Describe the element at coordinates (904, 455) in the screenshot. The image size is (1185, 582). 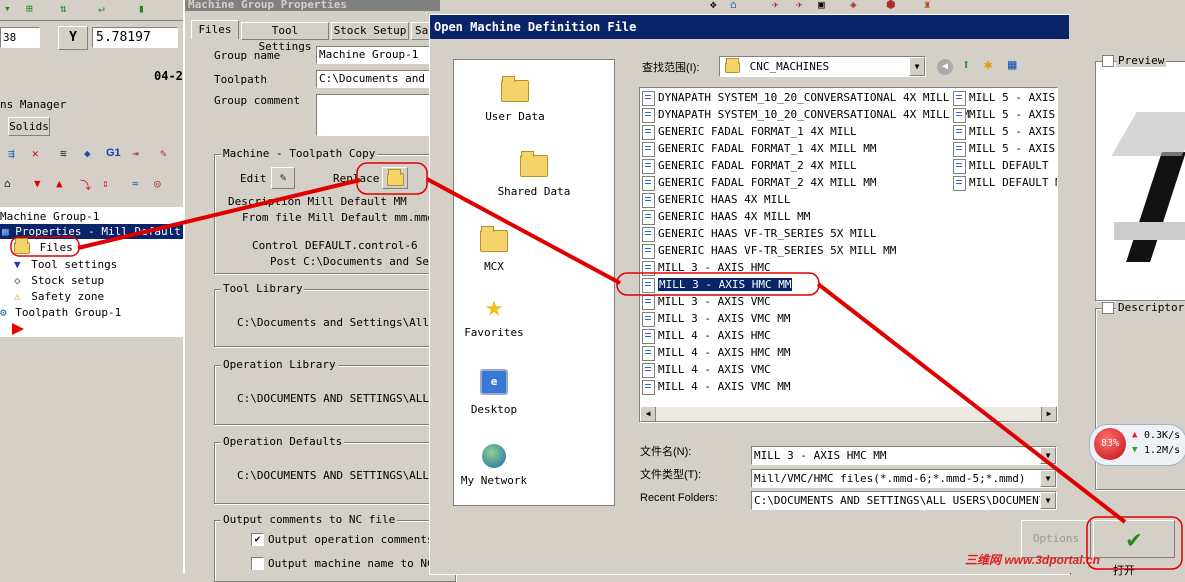
I see `filename-combo: MILL 3 - AXIS HMC MM ▼` at that location.